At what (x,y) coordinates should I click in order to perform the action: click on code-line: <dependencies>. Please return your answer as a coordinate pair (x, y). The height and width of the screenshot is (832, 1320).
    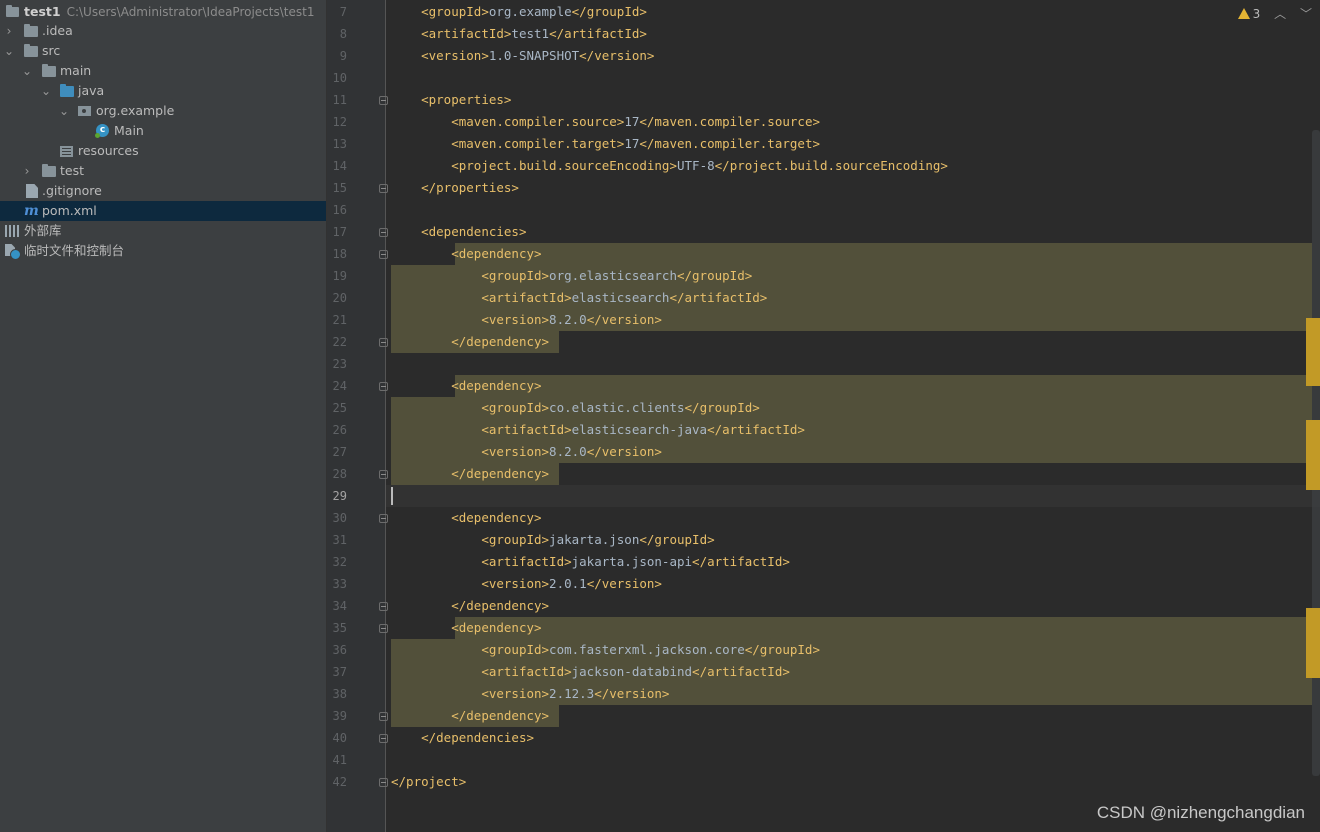
    Looking at the image, I should click on (458, 232).